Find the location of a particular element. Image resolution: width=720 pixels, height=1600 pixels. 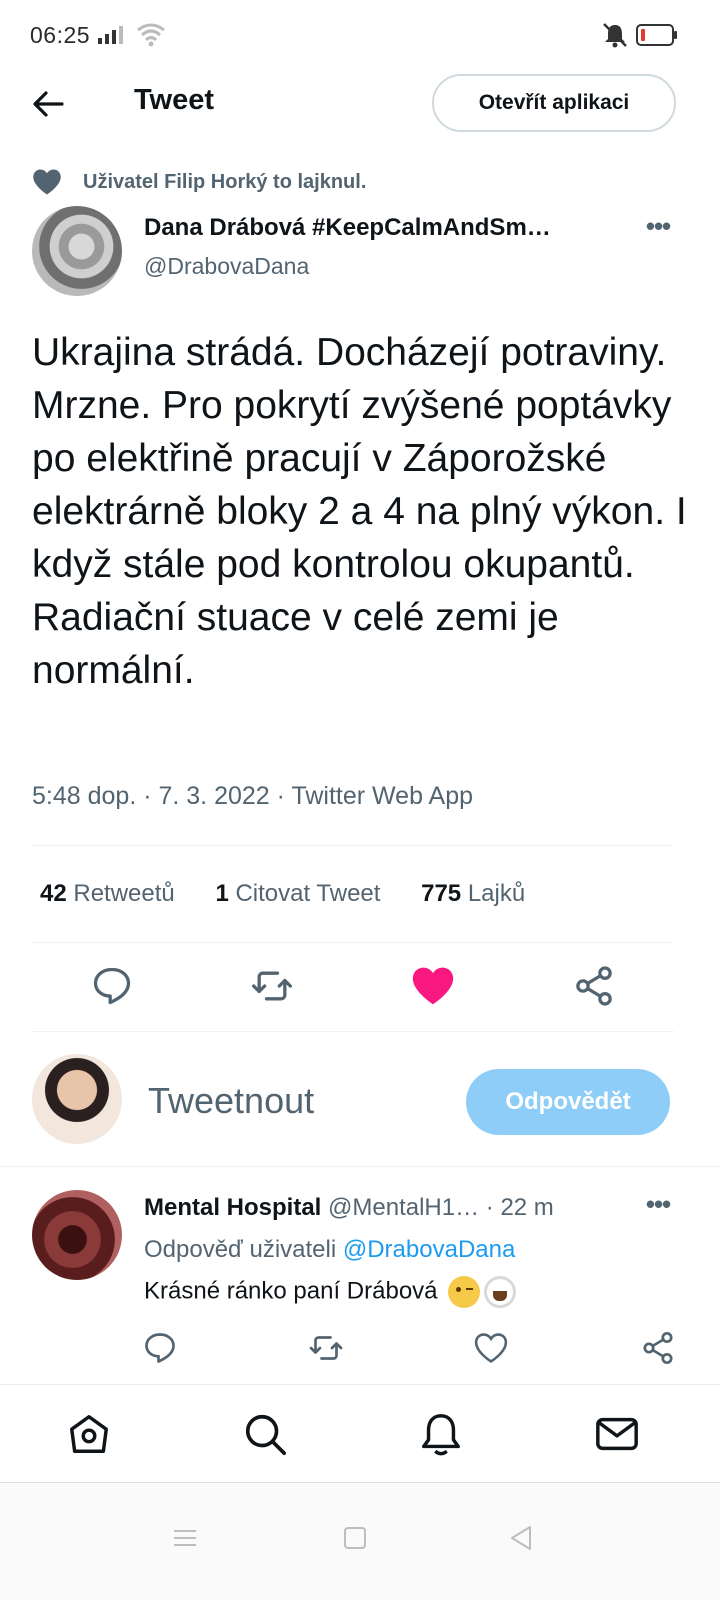

battery-low-icon is located at coordinates (656, 35).